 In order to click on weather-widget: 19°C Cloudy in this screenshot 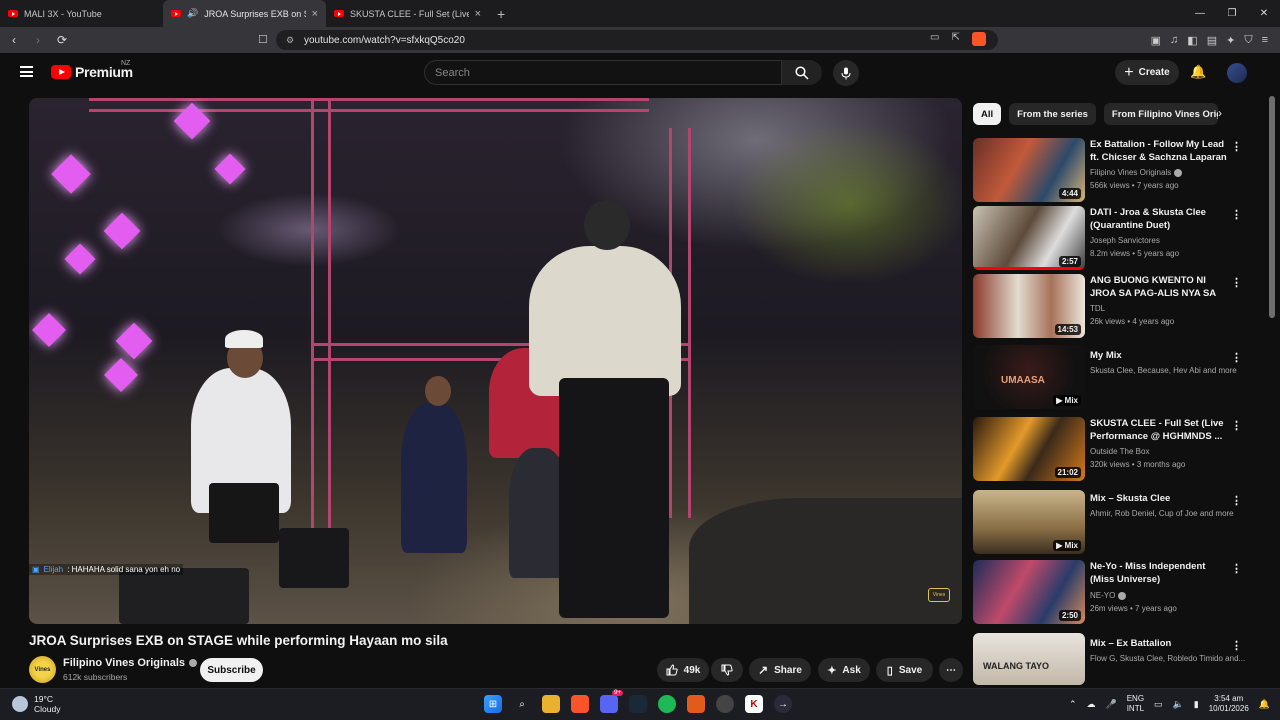, I will do `click(36, 704)`.